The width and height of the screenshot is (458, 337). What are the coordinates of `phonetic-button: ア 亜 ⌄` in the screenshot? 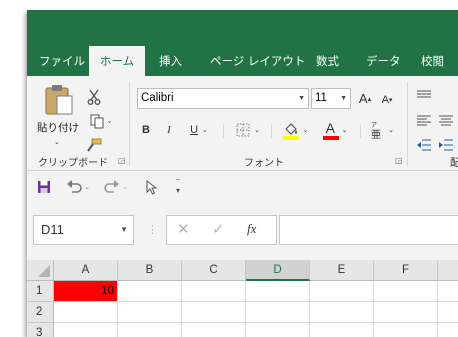 It's located at (382, 130).